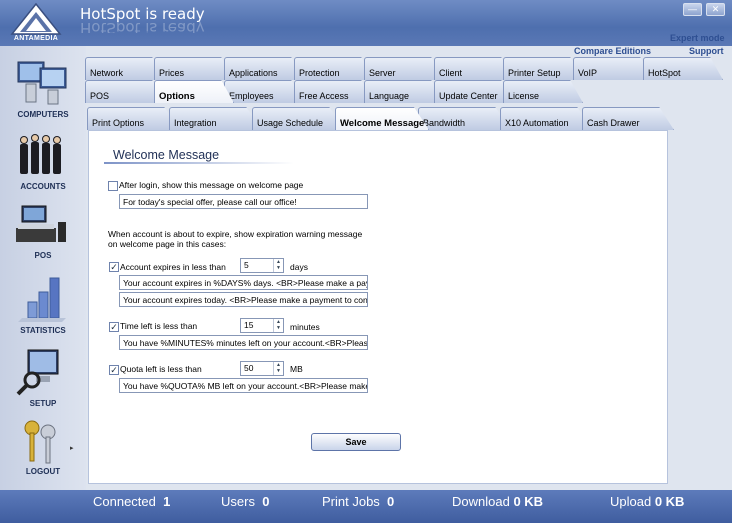 The height and width of the screenshot is (523, 732). I want to click on title-underline, so click(199, 163).